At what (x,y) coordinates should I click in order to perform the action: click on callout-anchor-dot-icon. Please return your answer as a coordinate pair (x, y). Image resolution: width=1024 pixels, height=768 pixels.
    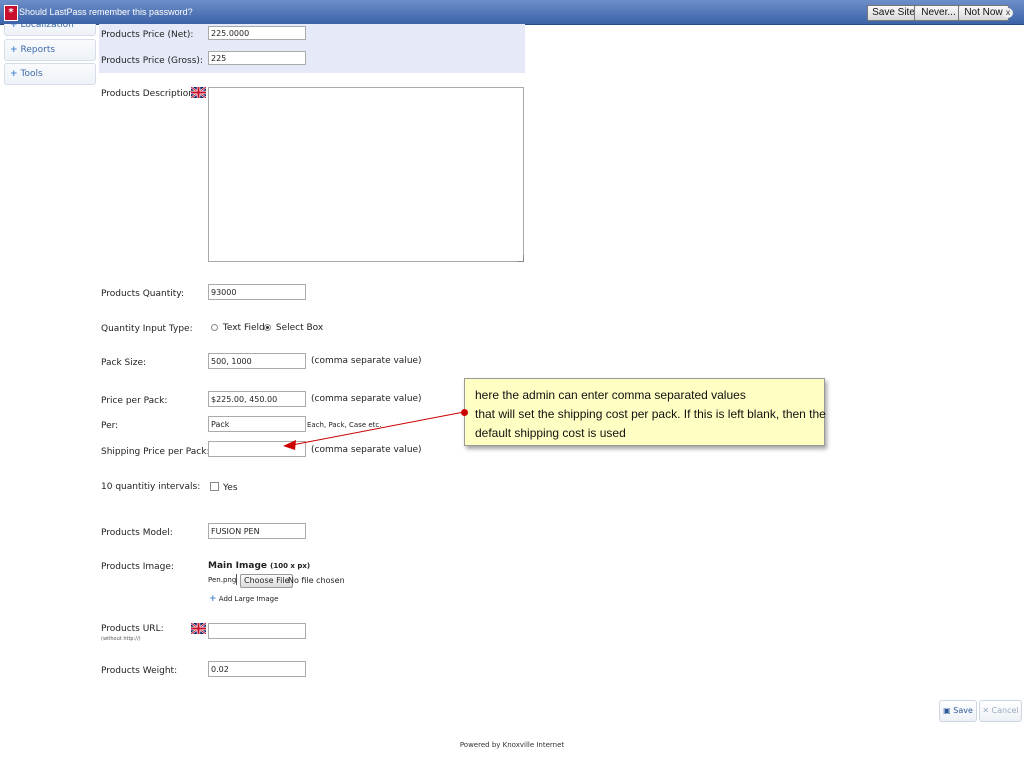
    Looking at the image, I should click on (464, 412).